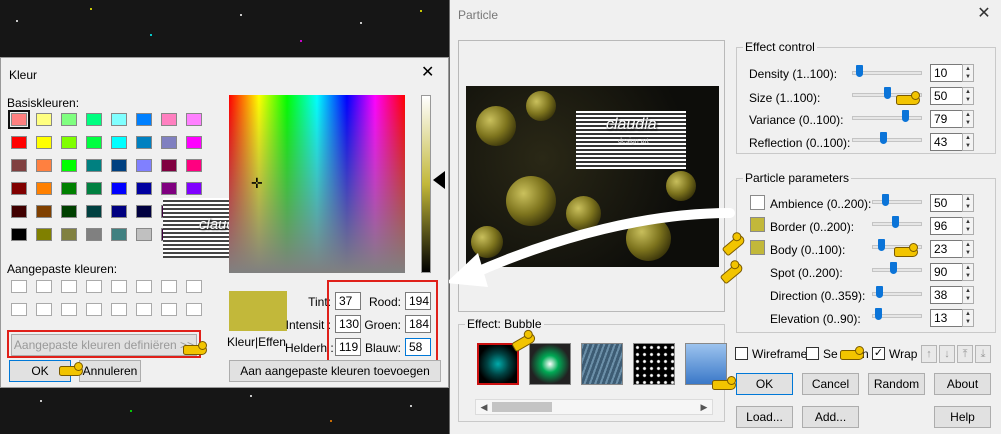 The image size is (1001, 434). Describe the element at coordinates (757, 247) in the screenshot. I see `body-color-swatch` at that location.